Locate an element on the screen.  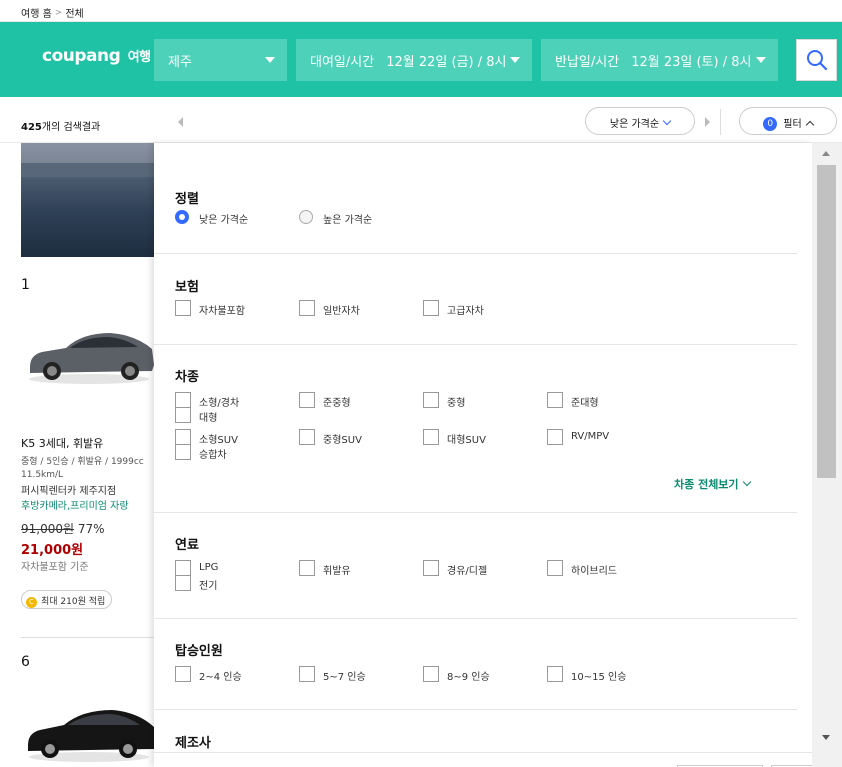
result-rank: 1 is located at coordinates (25, 285).